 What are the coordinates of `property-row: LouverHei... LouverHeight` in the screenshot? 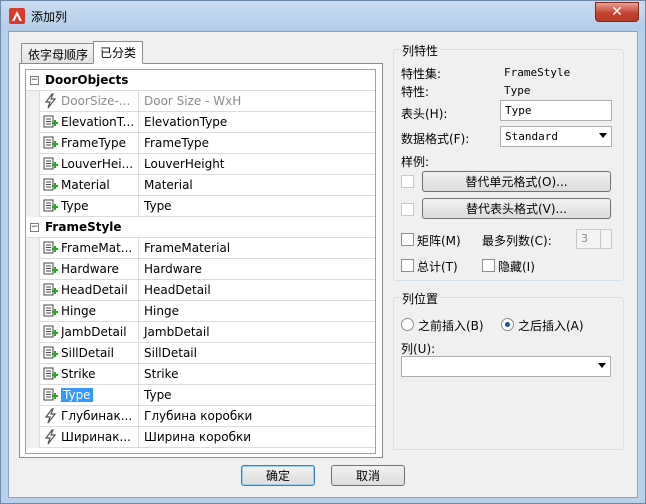 It's located at (200, 164).